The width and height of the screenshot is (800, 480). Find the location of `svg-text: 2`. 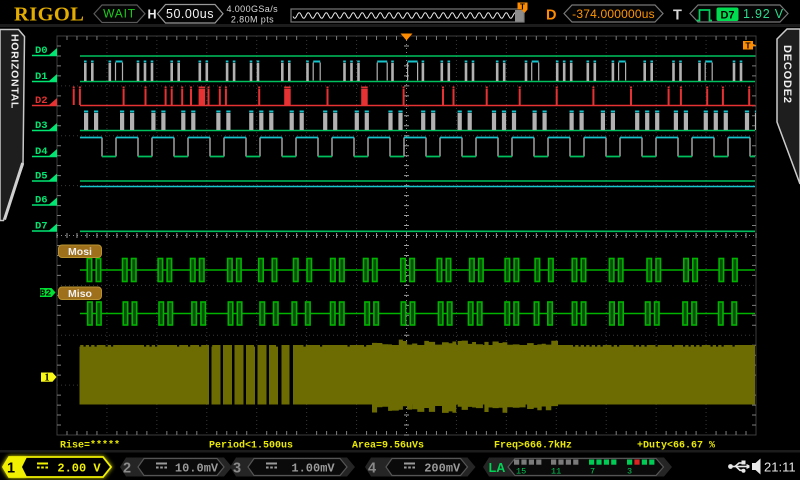

svg-text: 2 is located at coordinates (127, 469).